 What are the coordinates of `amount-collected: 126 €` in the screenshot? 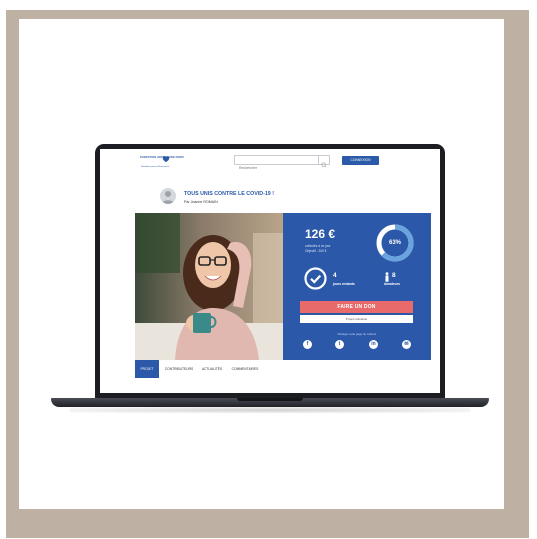 It's located at (320, 234).